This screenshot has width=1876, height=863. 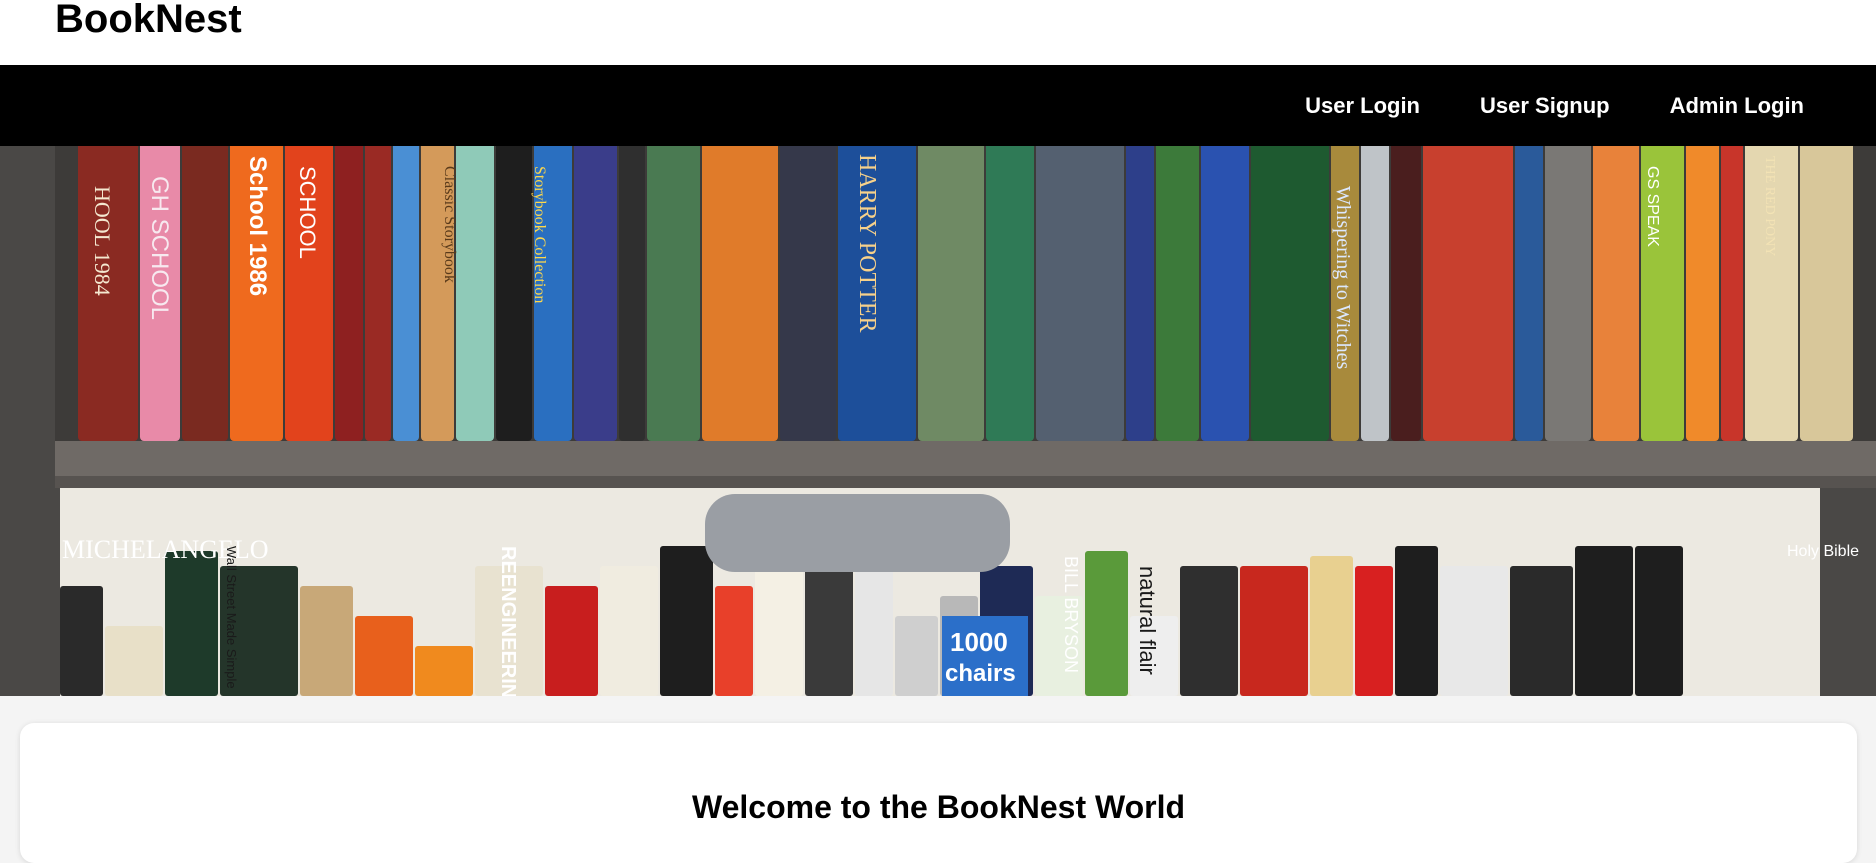 I want to click on metal-cylinder-bookend, so click(x=857, y=533).